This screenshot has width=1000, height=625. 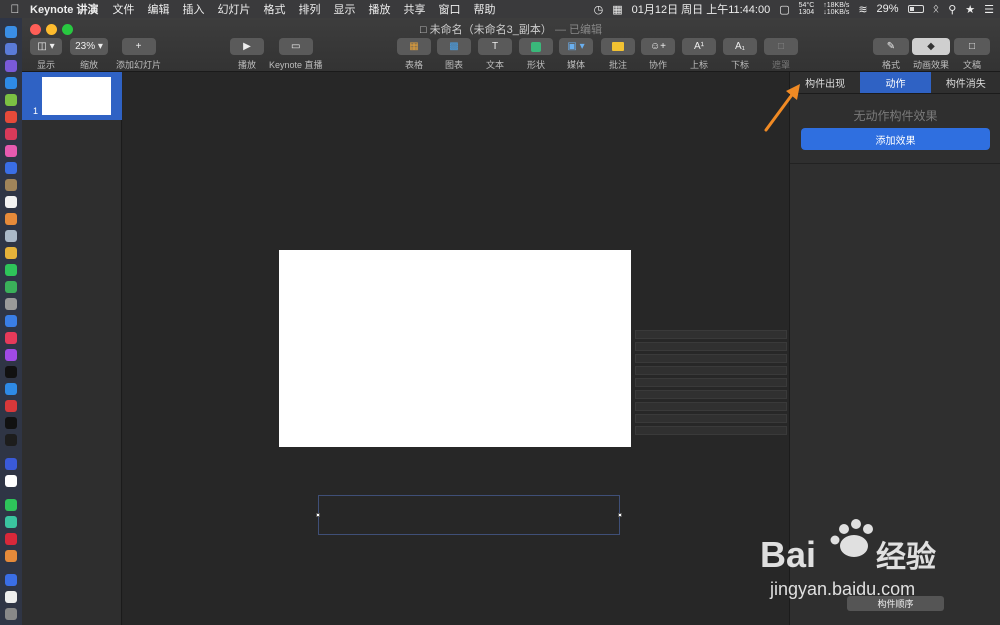 I want to click on app-pink-icon, so click(x=11, y=151).